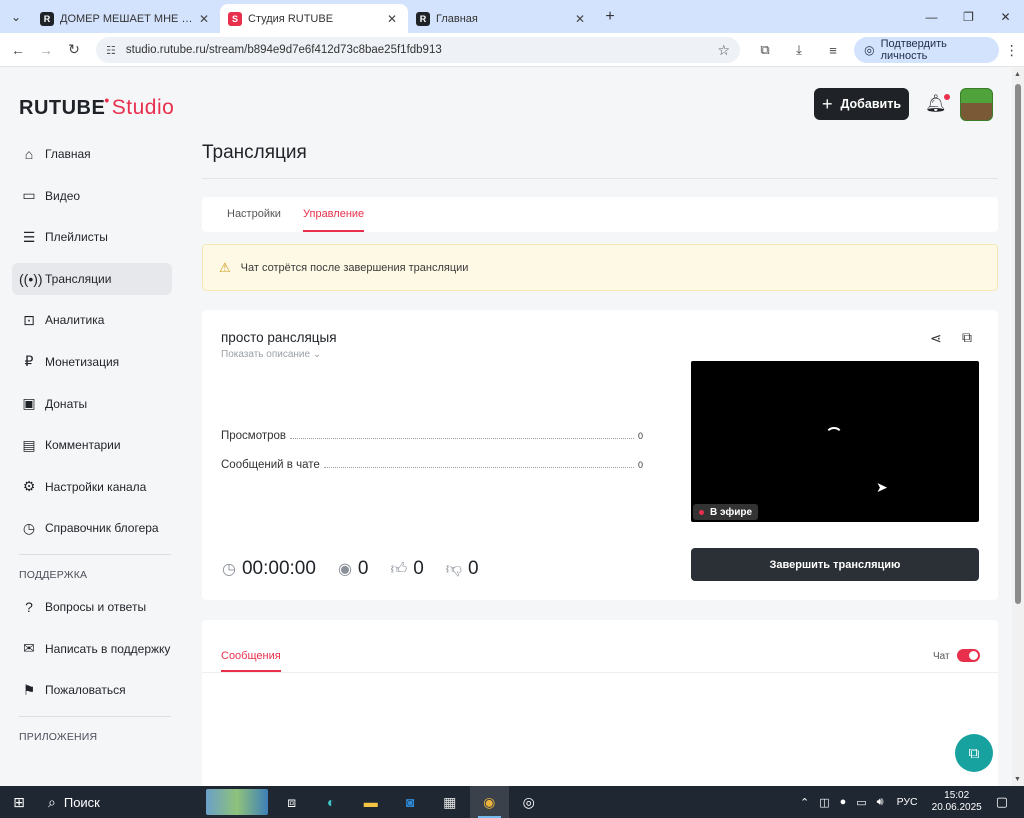 This screenshot has height=818, width=1024. What do you see at coordinates (1018, 344) in the screenshot?
I see `scrollbar-thumb` at bounding box center [1018, 344].